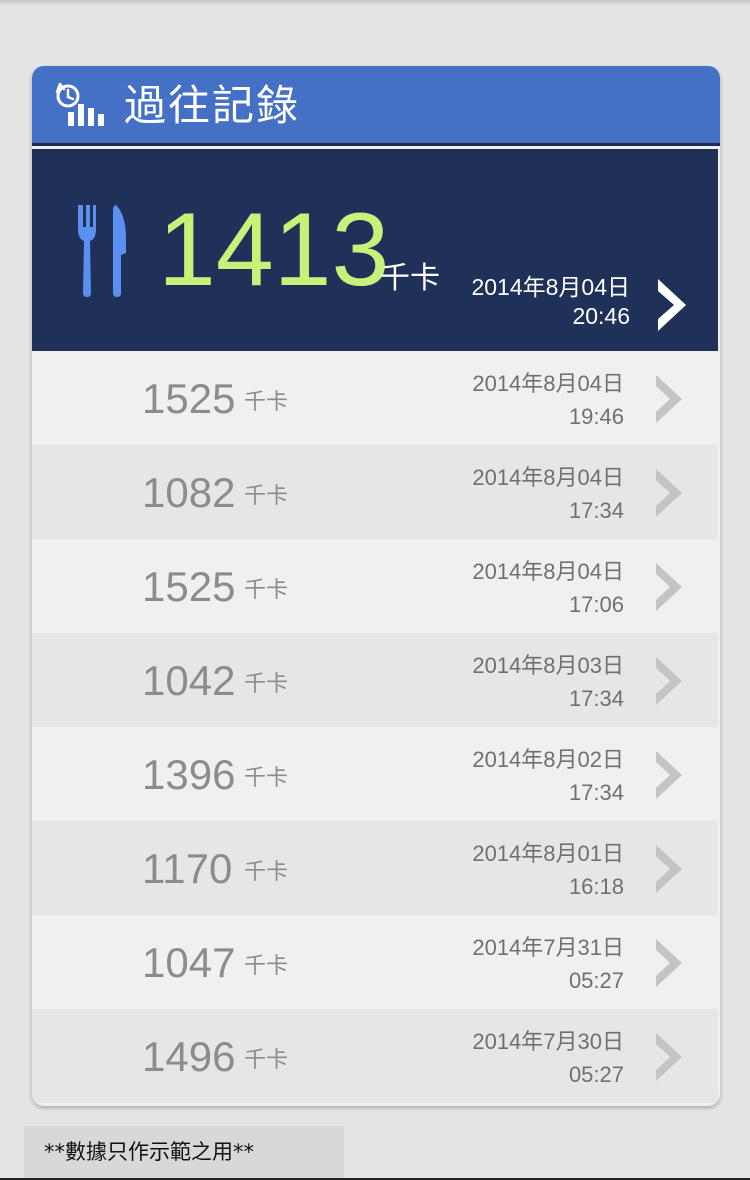  What do you see at coordinates (550, 287) in the screenshot?
I see `latest-date: 2014年8月04日` at bounding box center [550, 287].